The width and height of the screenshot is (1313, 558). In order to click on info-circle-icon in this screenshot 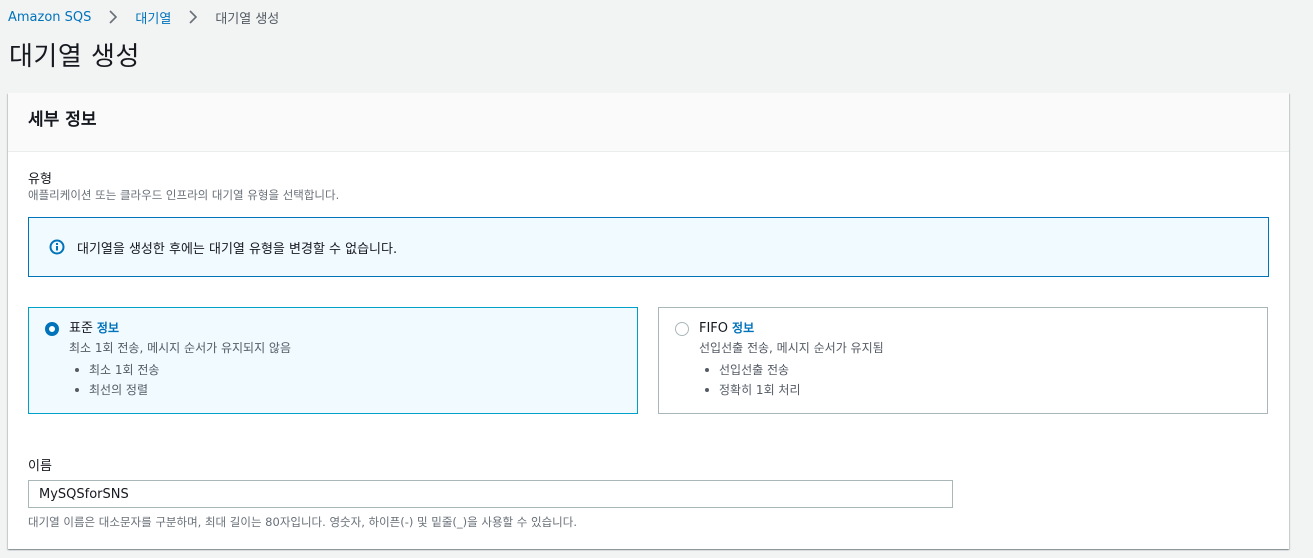, I will do `click(57, 247)`.